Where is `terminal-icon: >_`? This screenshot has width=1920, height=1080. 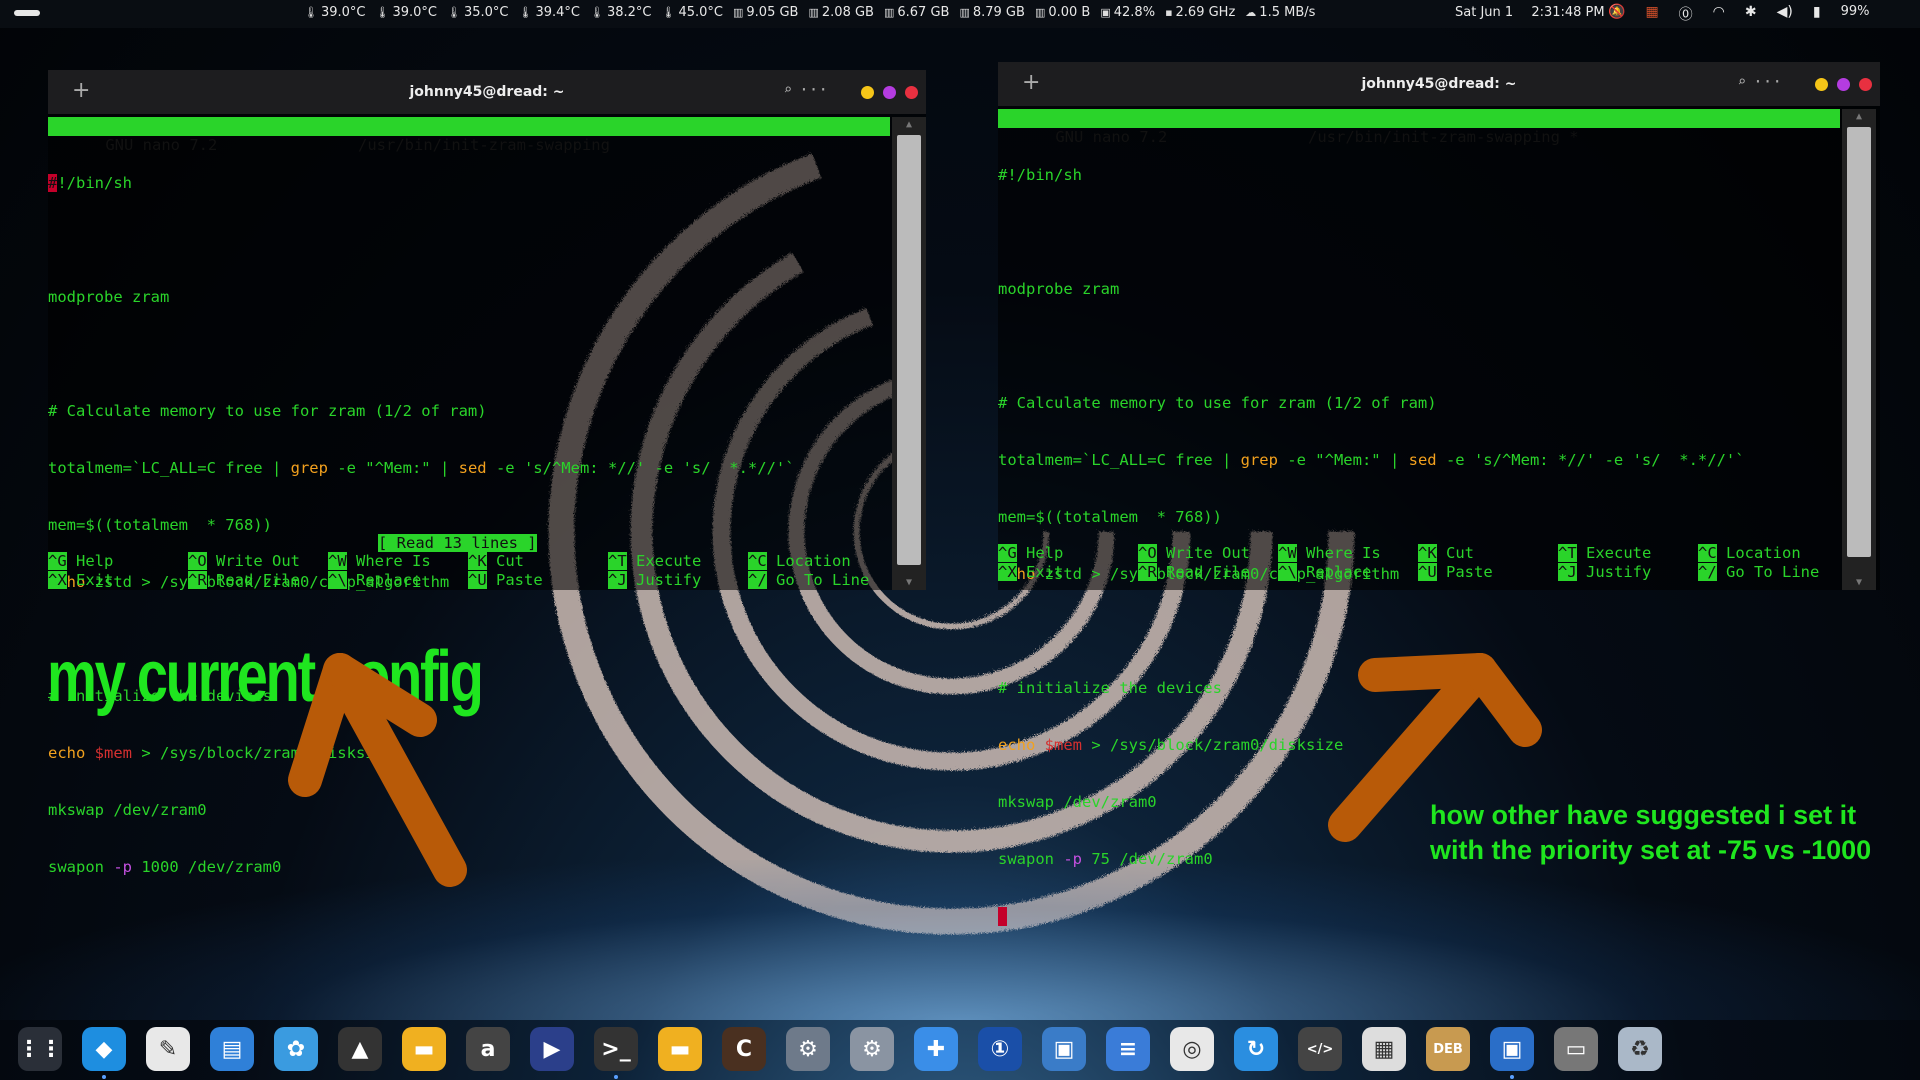
terminal-icon: >_ is located at coordinates (616, 1049).